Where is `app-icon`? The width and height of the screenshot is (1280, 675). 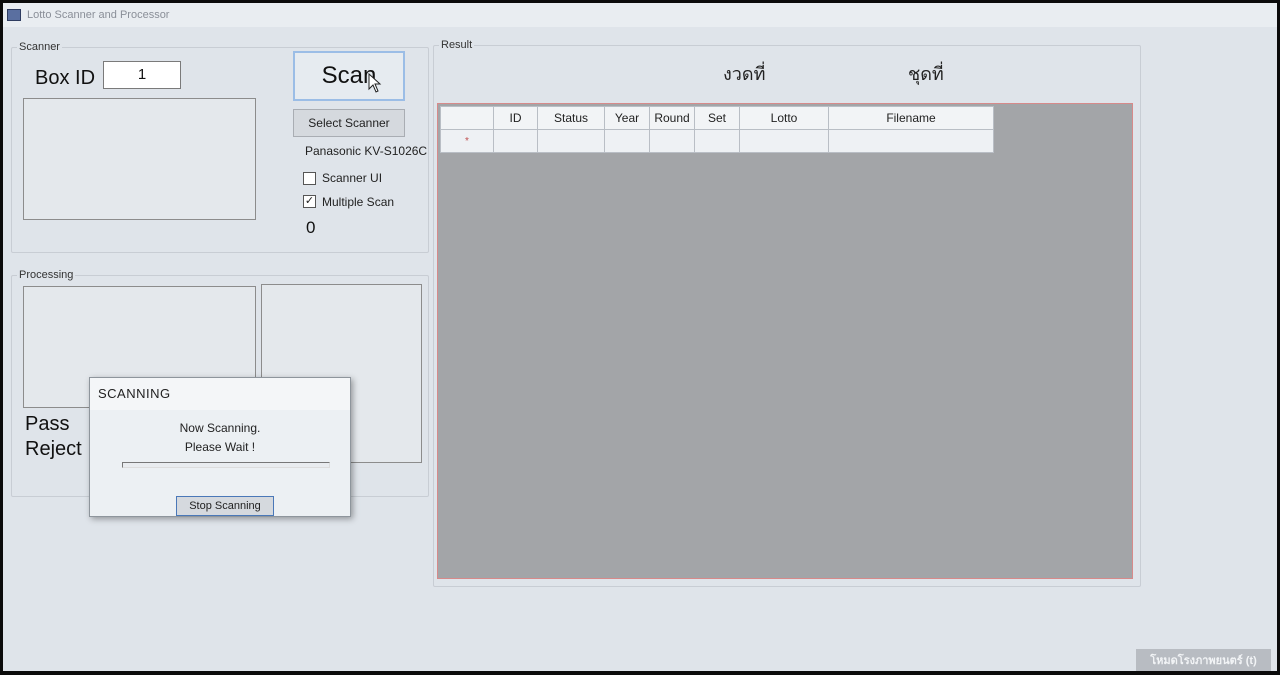 app-icon is located at coordinates (14, 15).